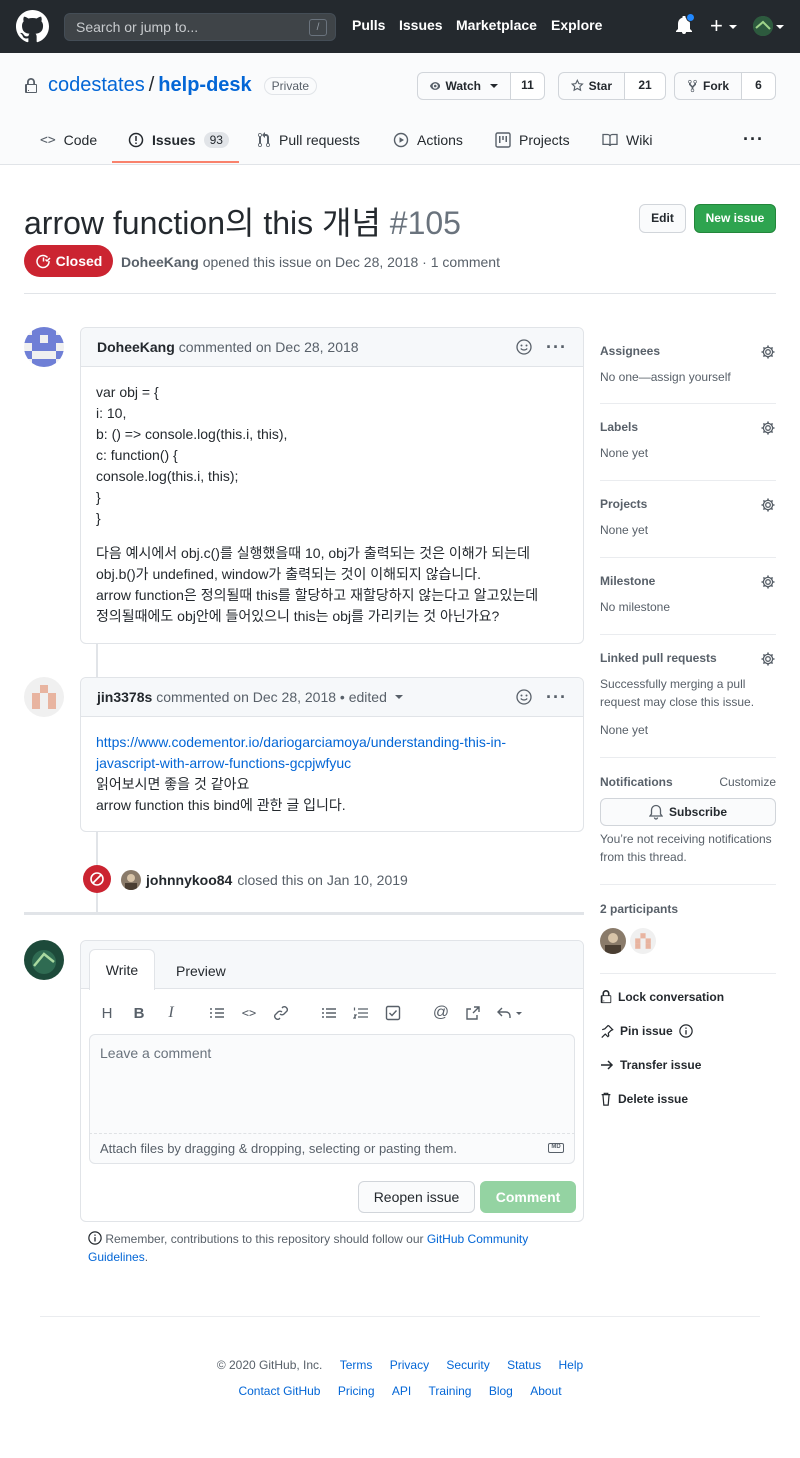  Describe the element at coordinates (591, 86) in the screenshot. I see `star-button: Star` at that location.